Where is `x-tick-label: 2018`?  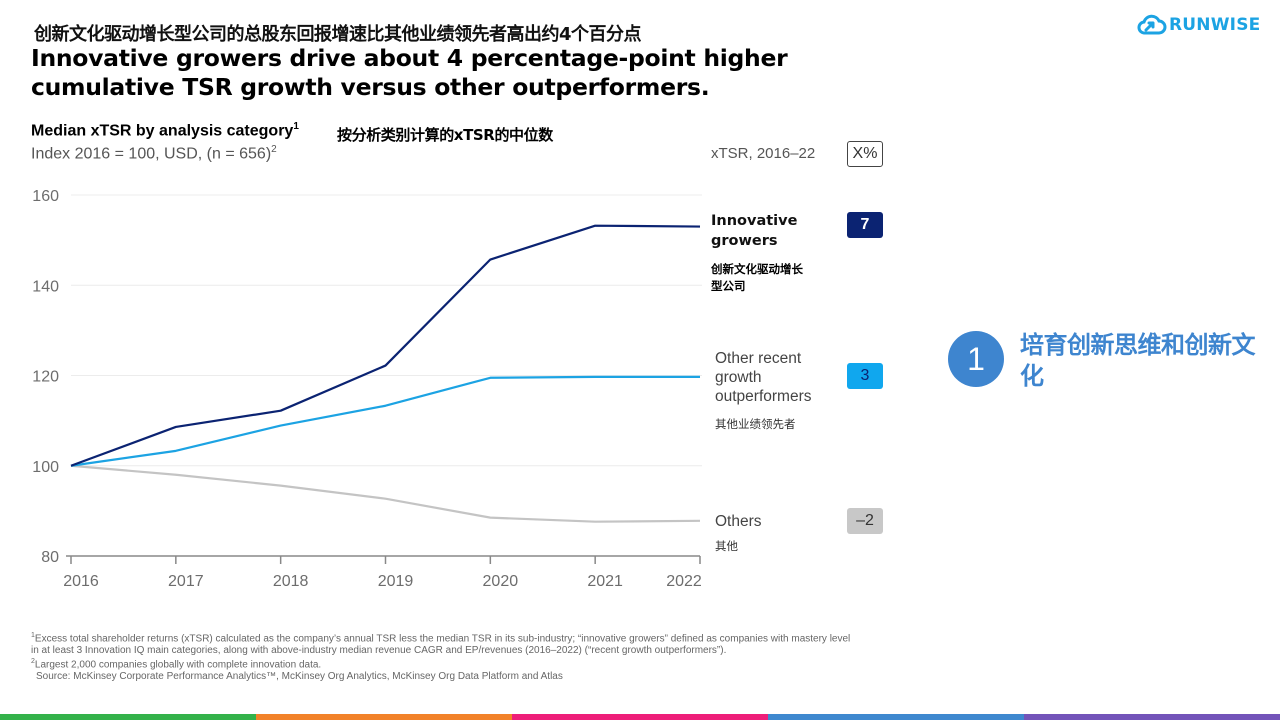
x-tick-label: 2018 is located at coordinates (291, 581).